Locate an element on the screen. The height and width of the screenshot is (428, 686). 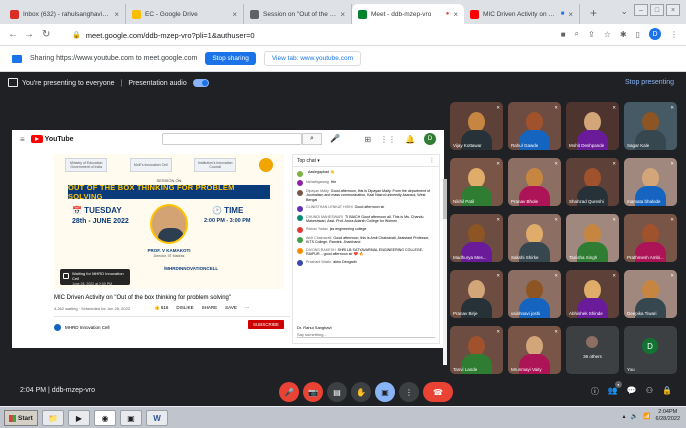
participant-tile: ✕ Shahzad Qureshi is located at coordinates (592, 182).